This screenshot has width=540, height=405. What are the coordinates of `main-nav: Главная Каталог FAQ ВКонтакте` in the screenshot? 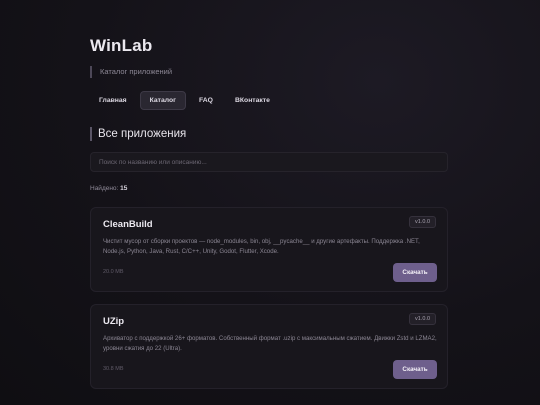 It's located at (184, 100).